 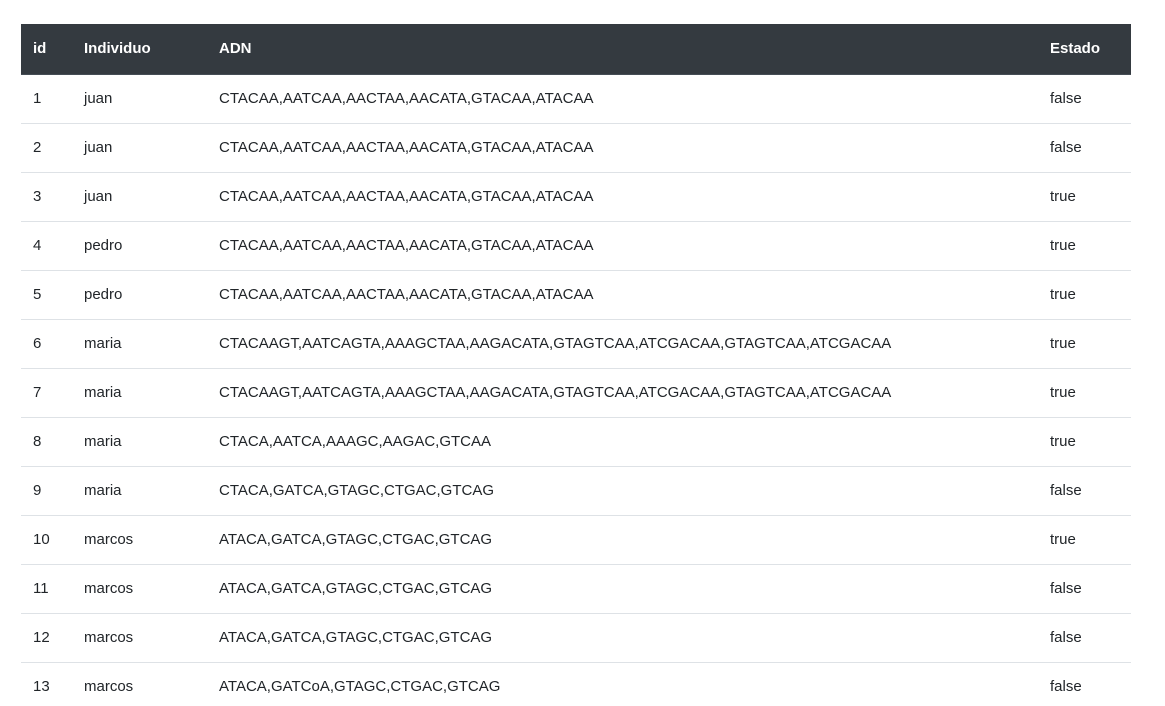 I want to click on cell-id: 4, so click(x=46, y=246).